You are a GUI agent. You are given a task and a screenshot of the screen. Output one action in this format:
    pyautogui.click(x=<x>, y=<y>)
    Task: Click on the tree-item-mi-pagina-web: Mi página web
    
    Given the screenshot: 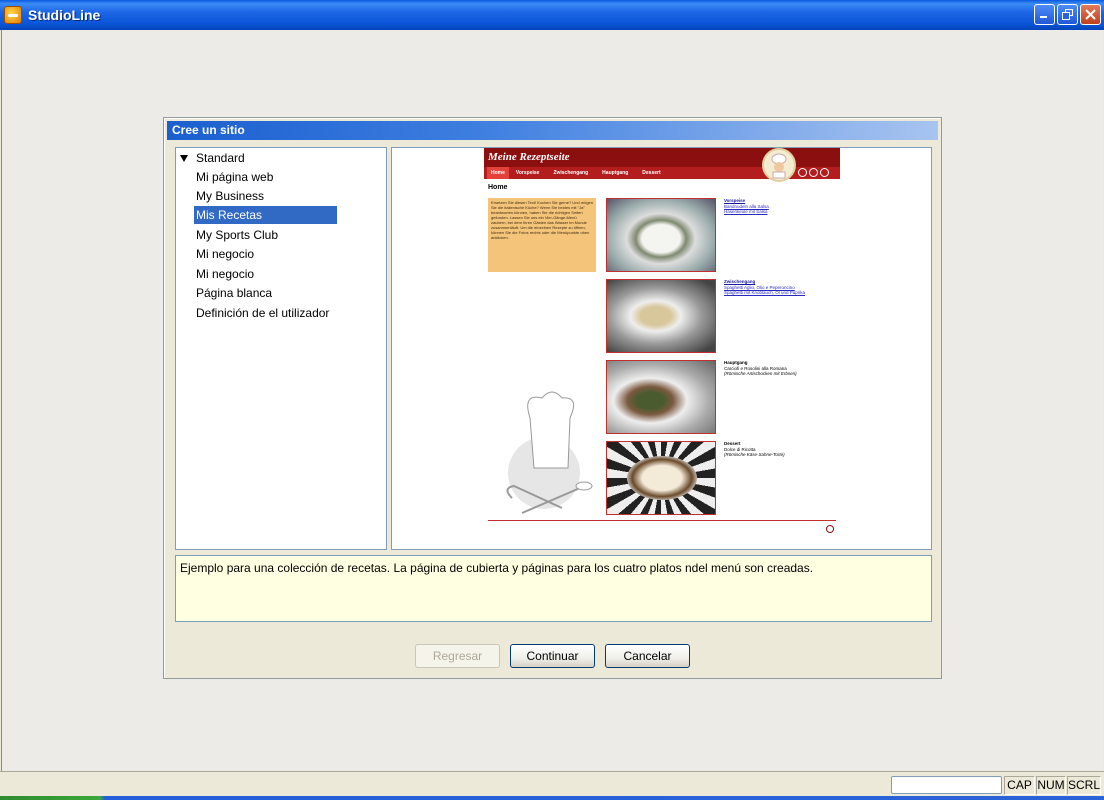 What is the action you would take?
    pyautogui.click(x=234, y=177)
    